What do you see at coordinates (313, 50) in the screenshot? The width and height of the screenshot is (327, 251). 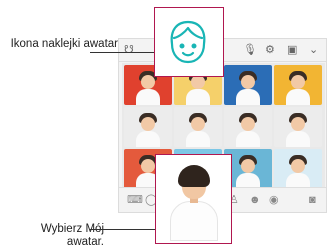 I see `chevron-down-icon: ⌄` at bounding box center [313, 50].